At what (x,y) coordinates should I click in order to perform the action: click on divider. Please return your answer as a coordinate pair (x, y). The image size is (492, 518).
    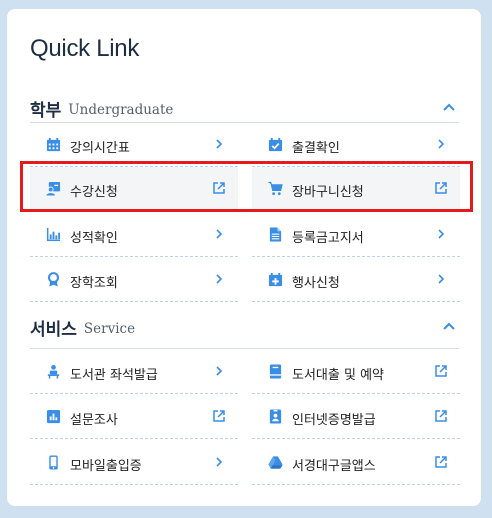
    Looking at the image, I should click on (244, 348).